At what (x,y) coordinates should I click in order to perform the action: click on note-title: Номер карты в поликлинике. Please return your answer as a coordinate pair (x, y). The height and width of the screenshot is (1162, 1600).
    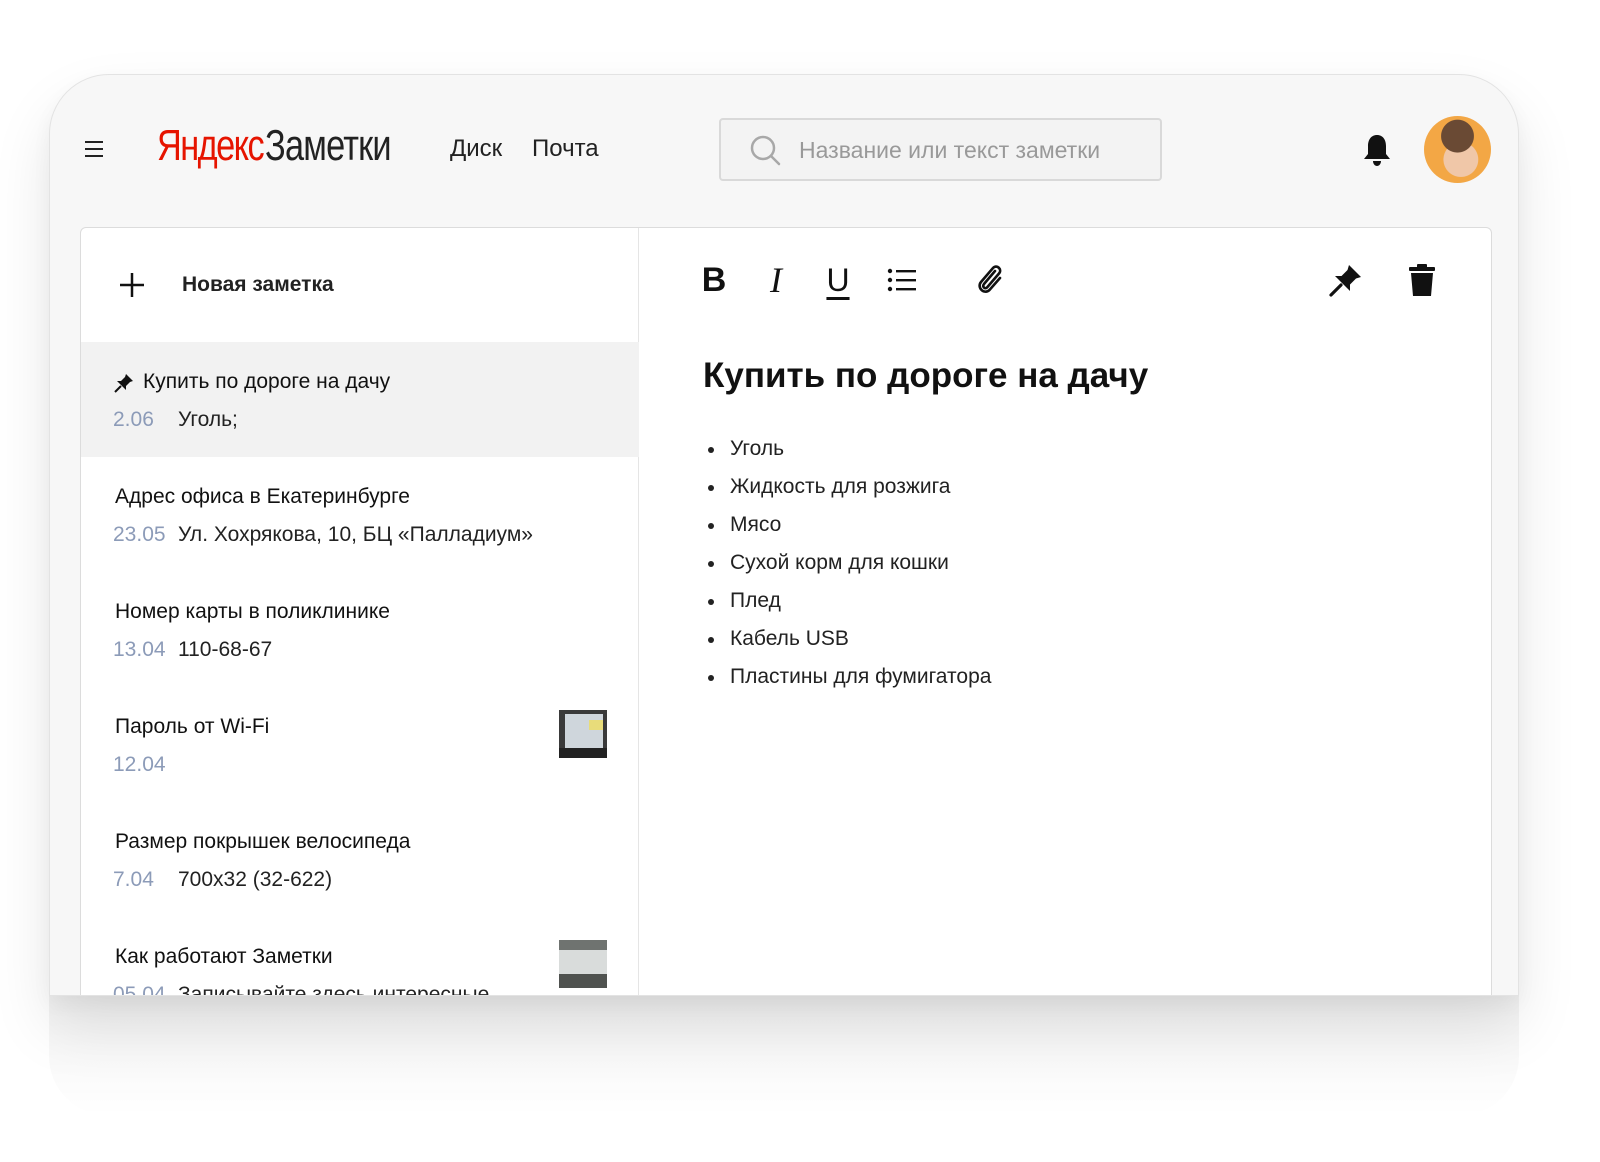
    Looking at the image, I should click on (252, 611).